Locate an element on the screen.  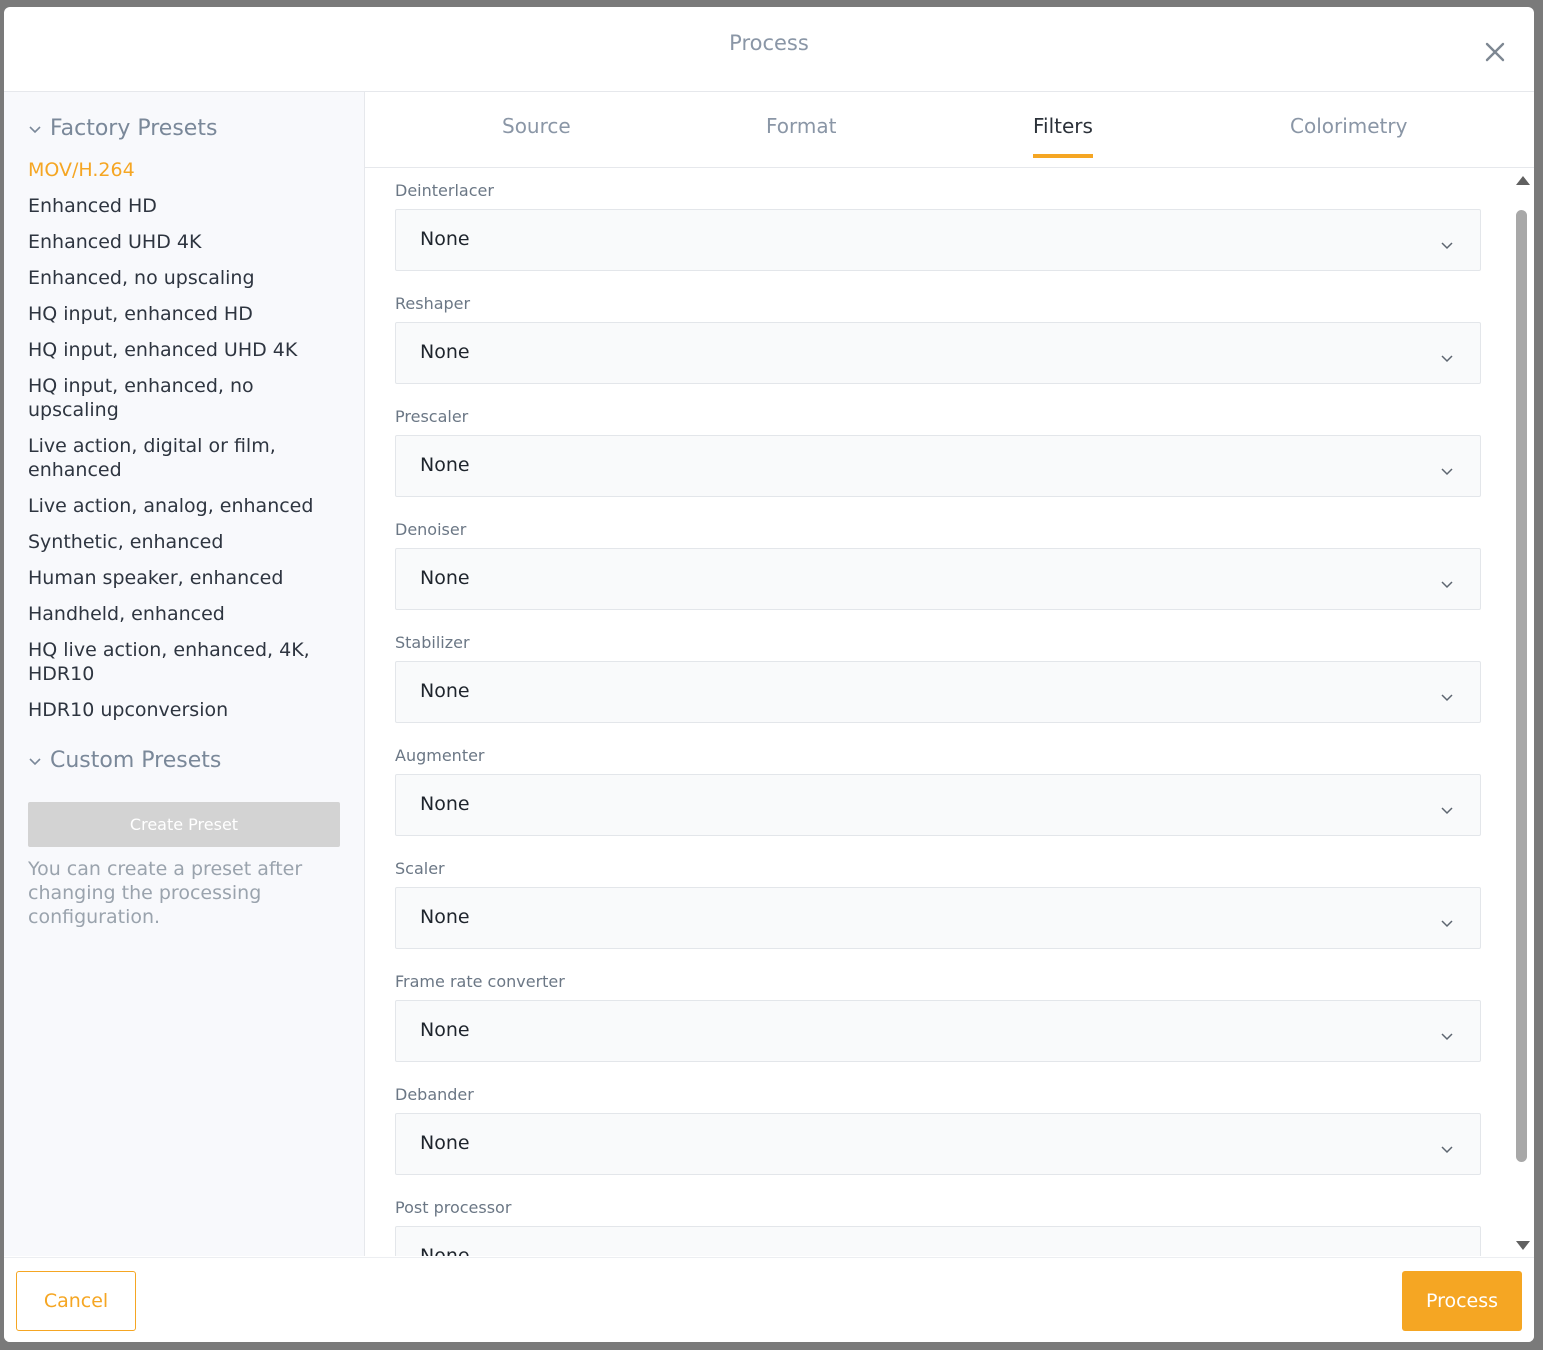
filter-label: Debander is located at coordinates (434, 1094).